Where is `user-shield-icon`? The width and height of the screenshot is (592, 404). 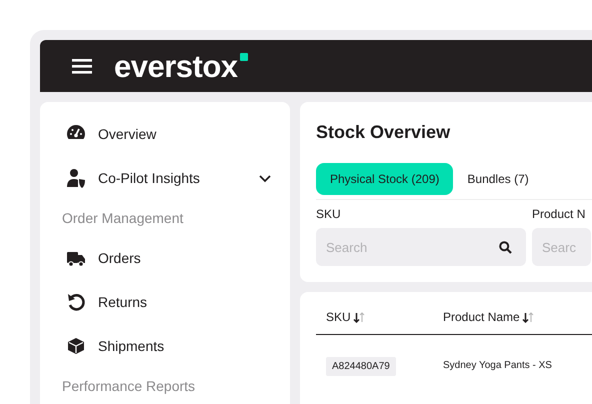 user-shield-icon is located at coordinates (76, 178).